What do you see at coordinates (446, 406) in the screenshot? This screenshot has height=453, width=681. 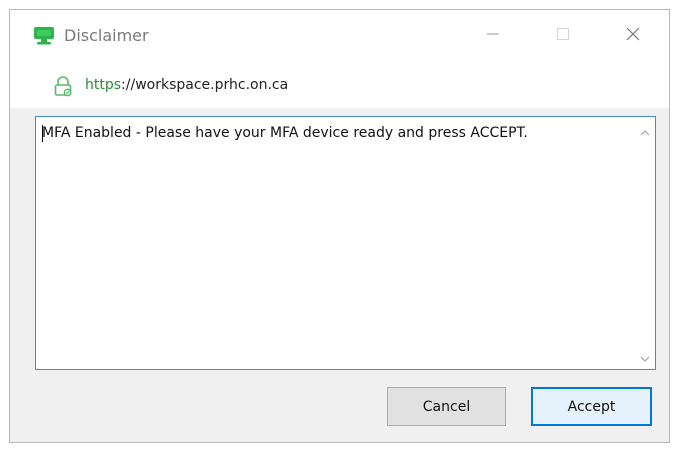 I see `cancel-button: Cancel` at bounding box center [446, 406].